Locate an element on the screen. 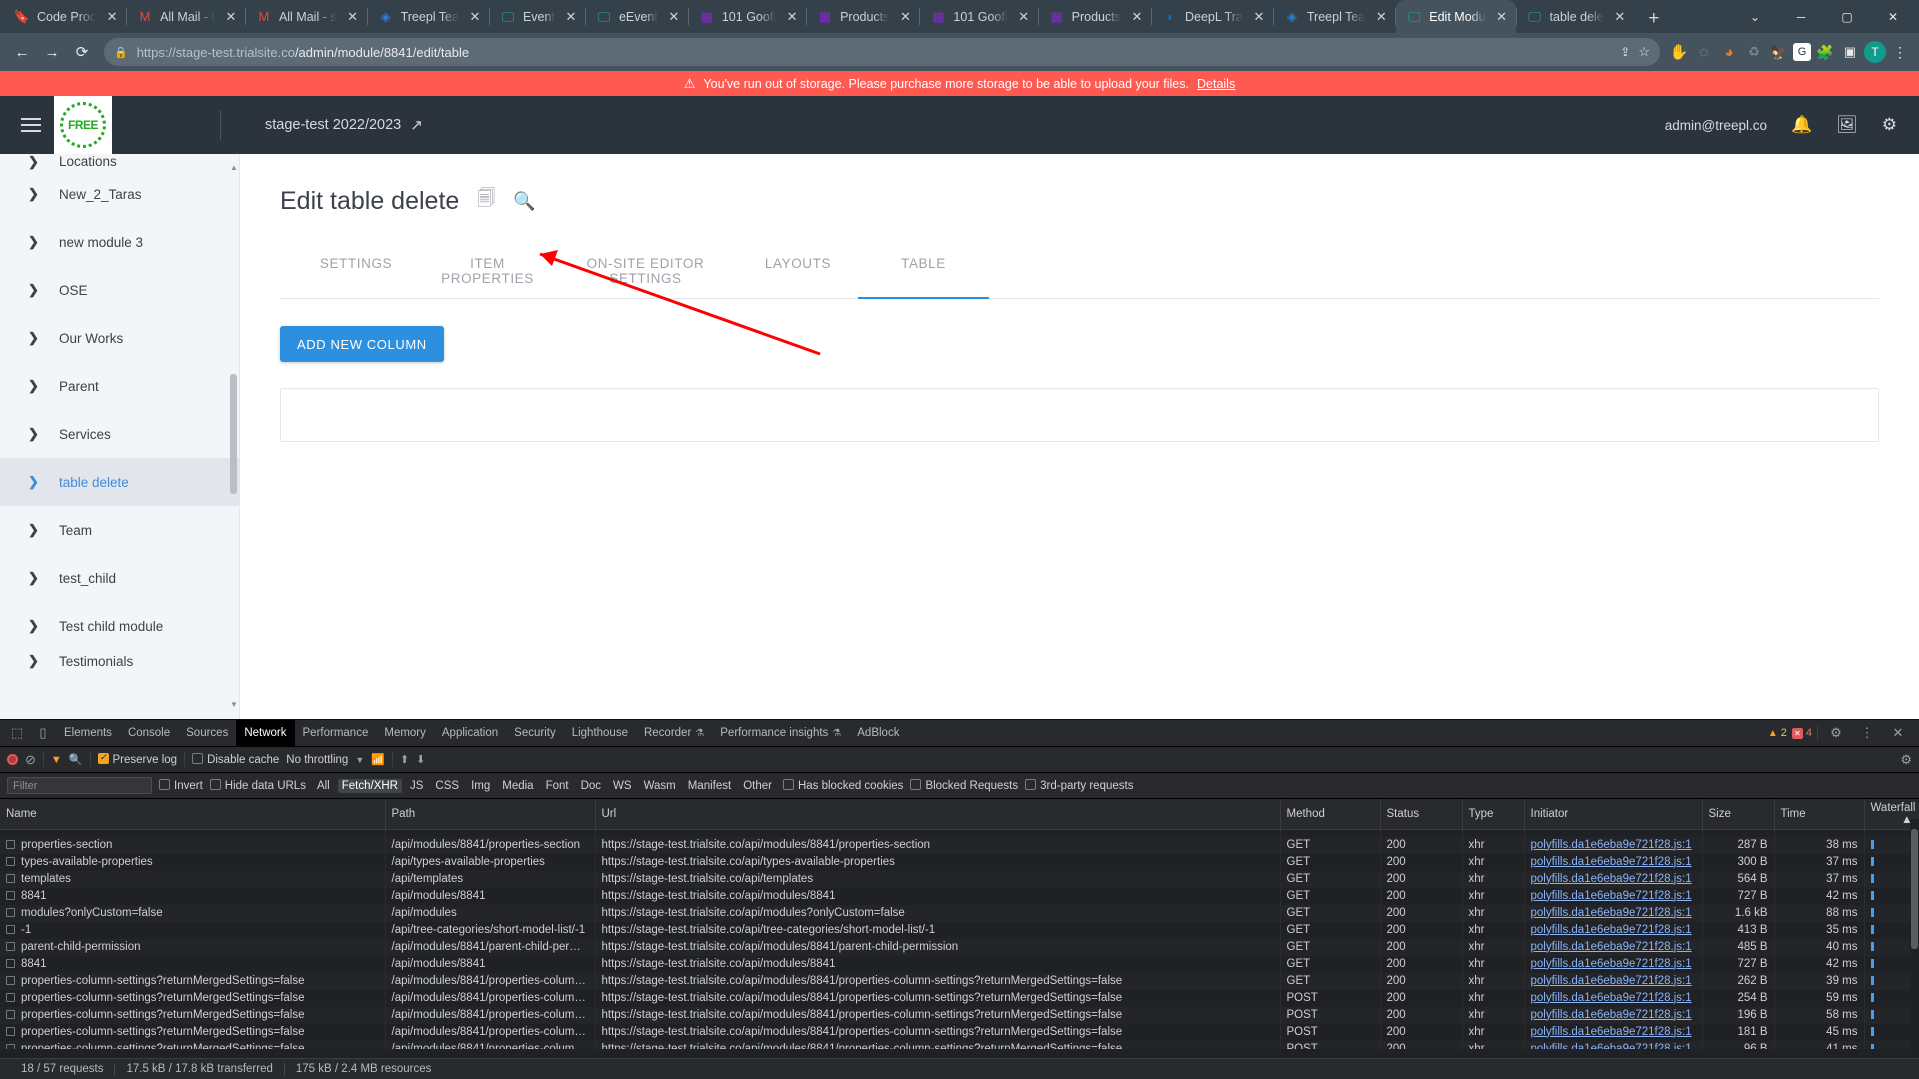 The image size is (1919, 1079). adblock-icon: ✋ is located at coordinates (1679, 52).